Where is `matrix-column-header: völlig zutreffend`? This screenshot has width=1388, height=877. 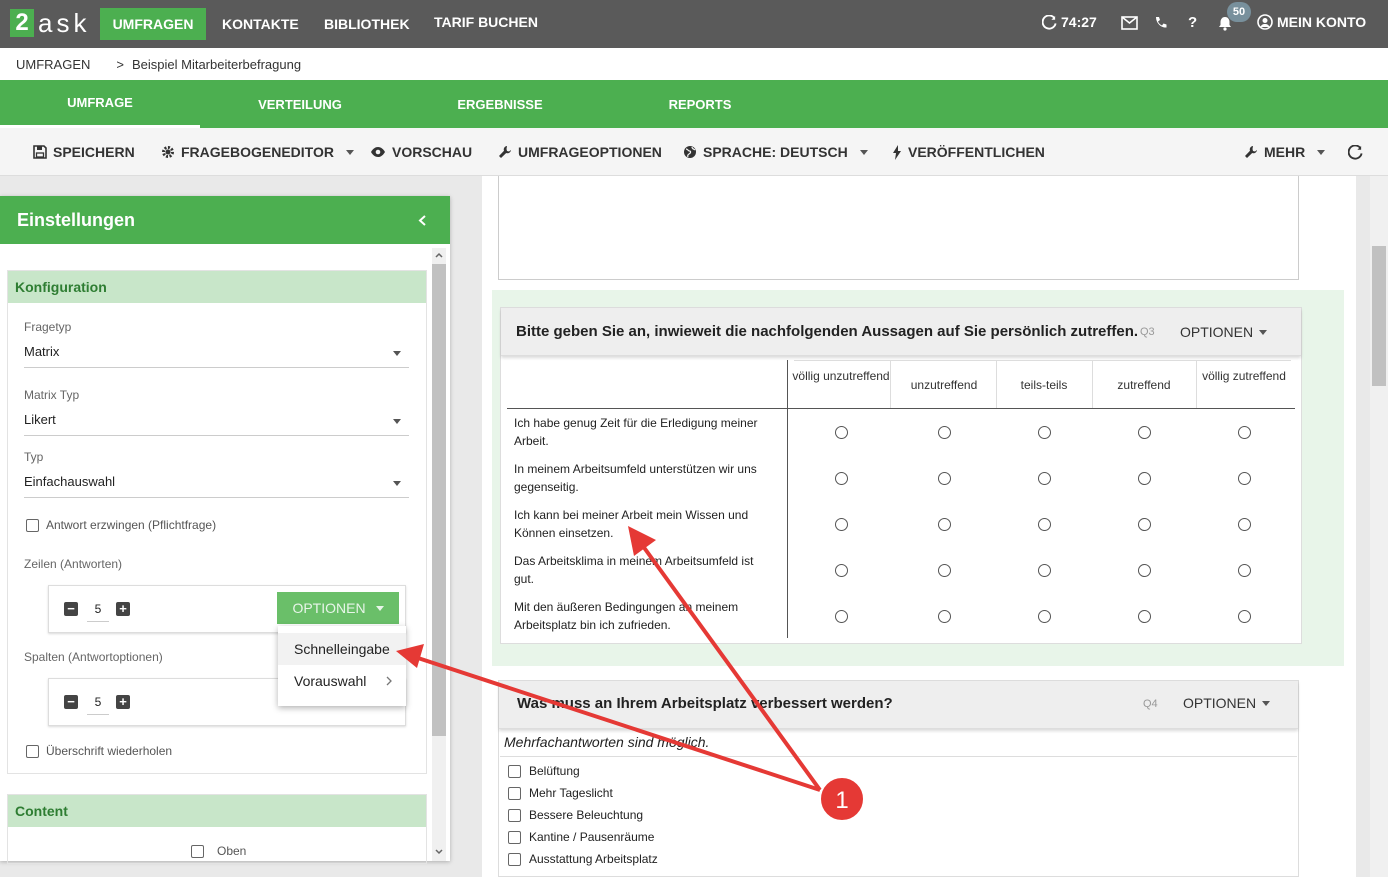
matrix-column-header: völlig zutreffend is located at coordinates (1244, 376).